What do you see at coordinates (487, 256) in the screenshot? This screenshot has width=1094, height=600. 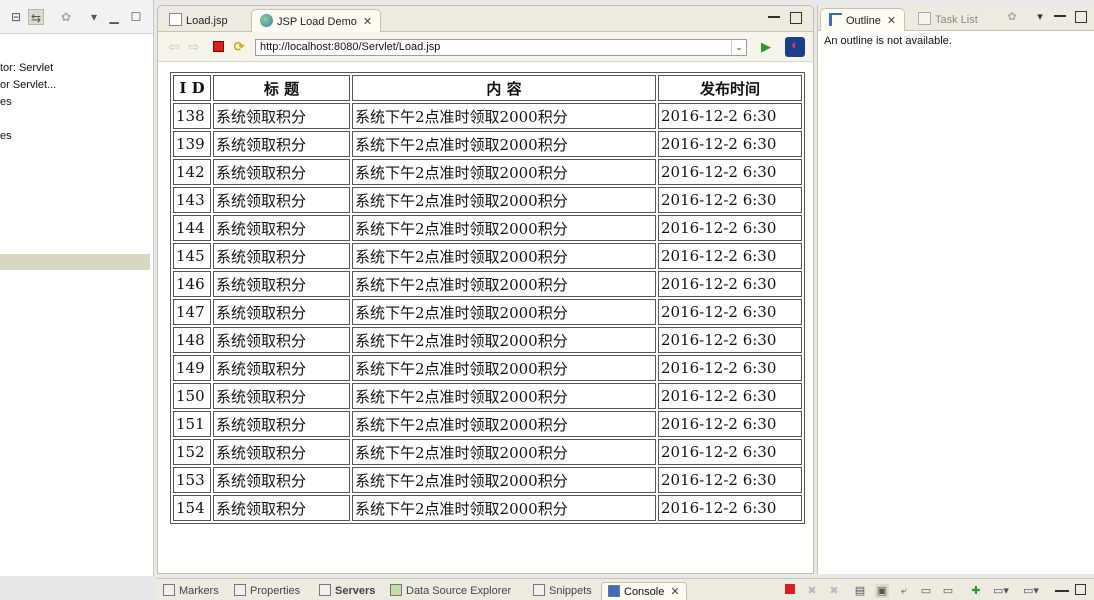 I see `table-row: 145 系统领取积分 系统下午2点准时领取2000积分 2016-12-2 6:30` at bounding box center [487, 256].